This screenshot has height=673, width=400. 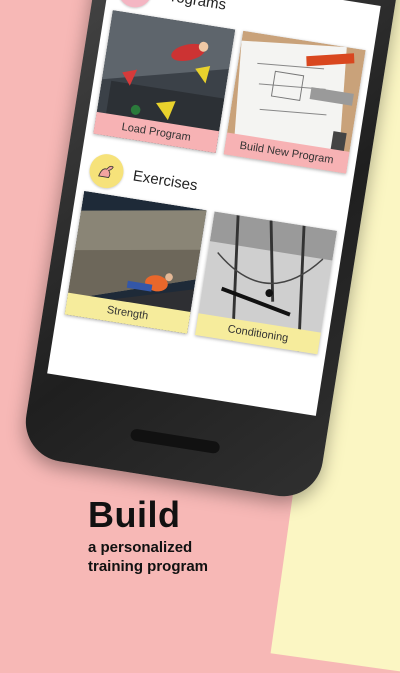 I want to click on build-new-program-tile: Build New Program, so click(x=294, y=102).